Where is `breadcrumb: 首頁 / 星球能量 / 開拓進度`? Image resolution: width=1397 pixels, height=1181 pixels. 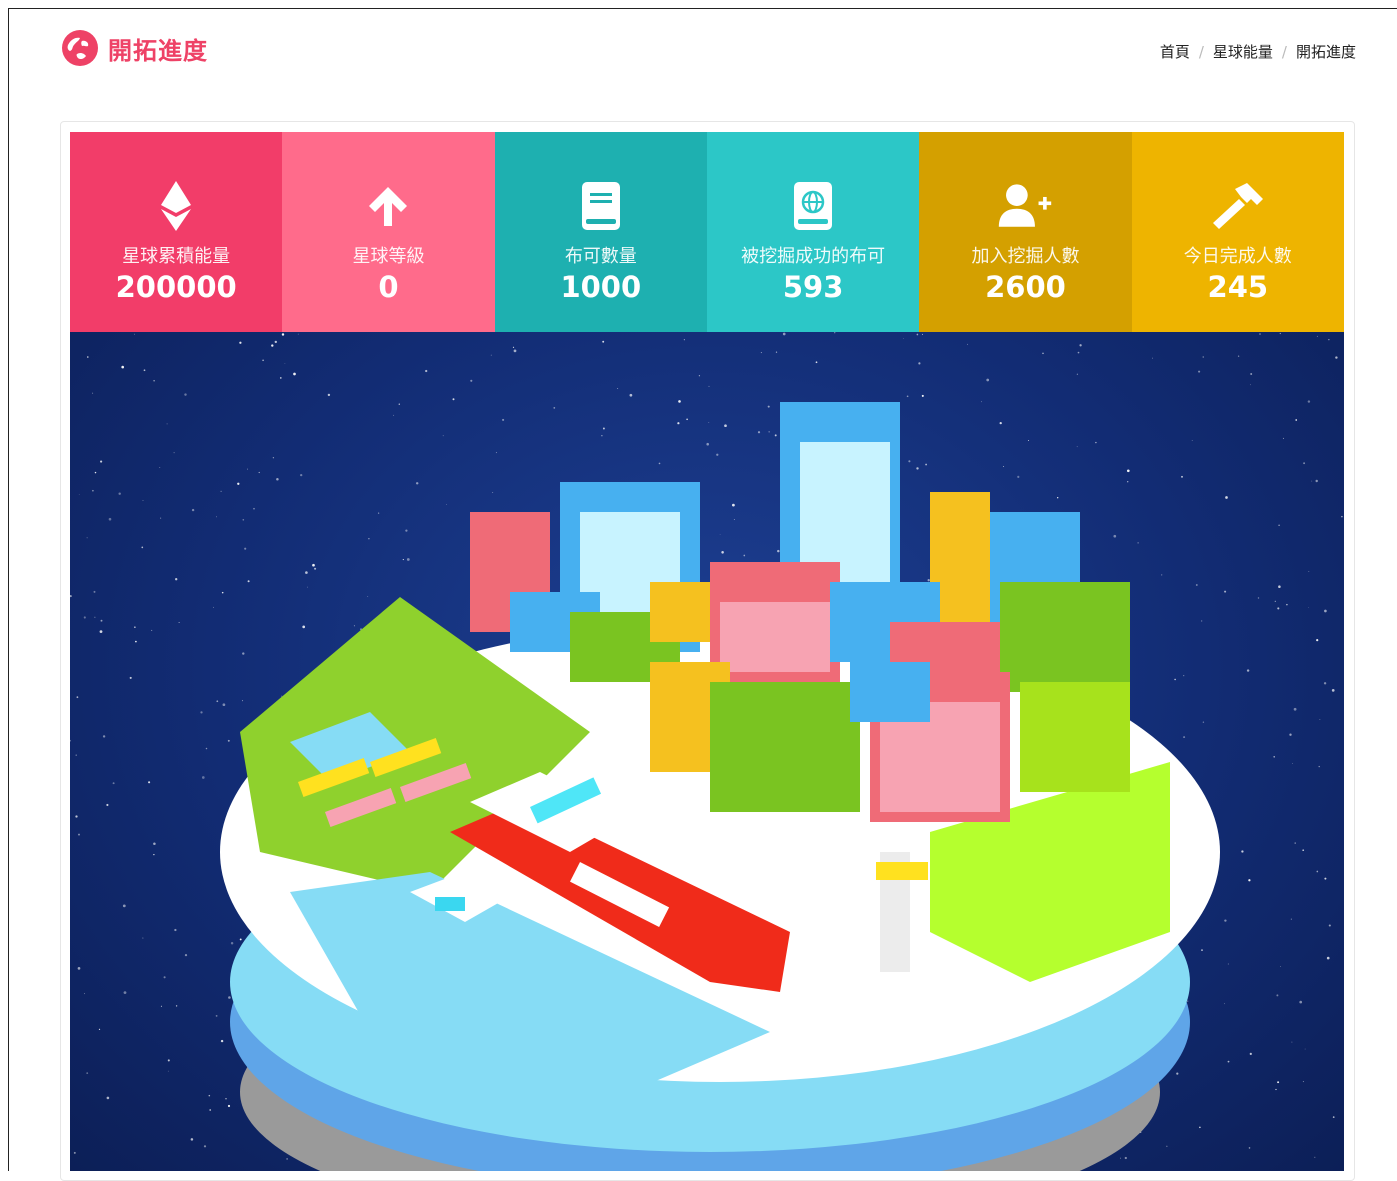 breadcrumb: 首頁 / 星球能量 / 開拓進度 is located at coordinates (1258, 51).